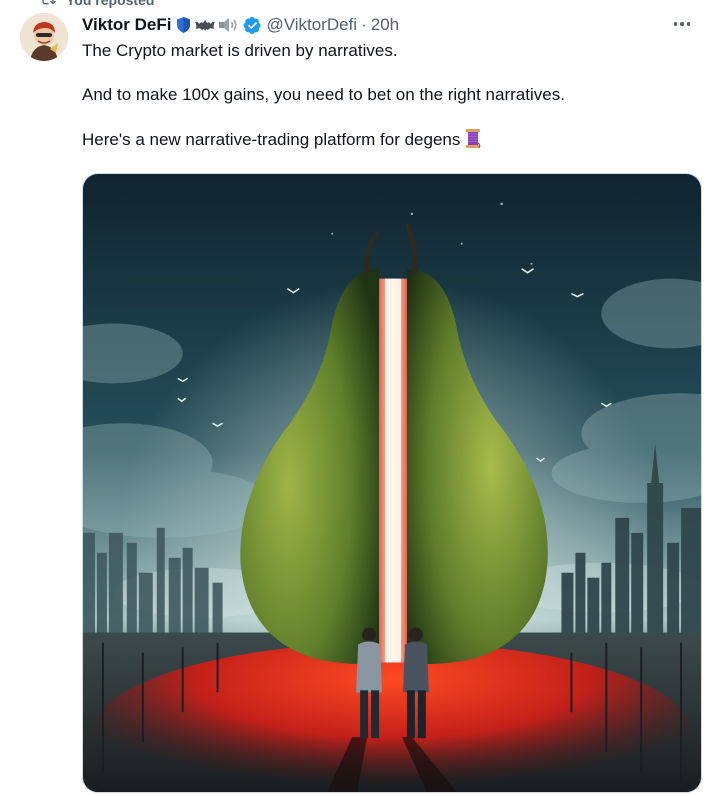 The image size is (717, 796). Describe the element at coordinates (184, 25) in the screenshot. I see `shield-emoji-icon` at that location.